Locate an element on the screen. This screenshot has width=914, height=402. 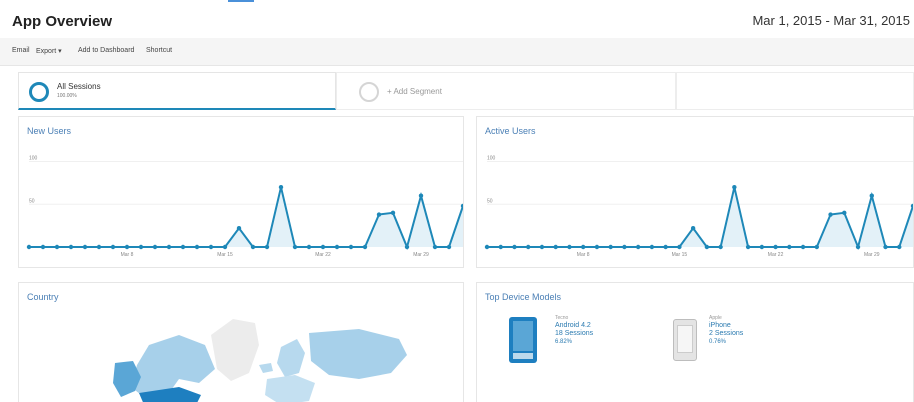
page-title: App Overview is located at coordinates (62, 21).